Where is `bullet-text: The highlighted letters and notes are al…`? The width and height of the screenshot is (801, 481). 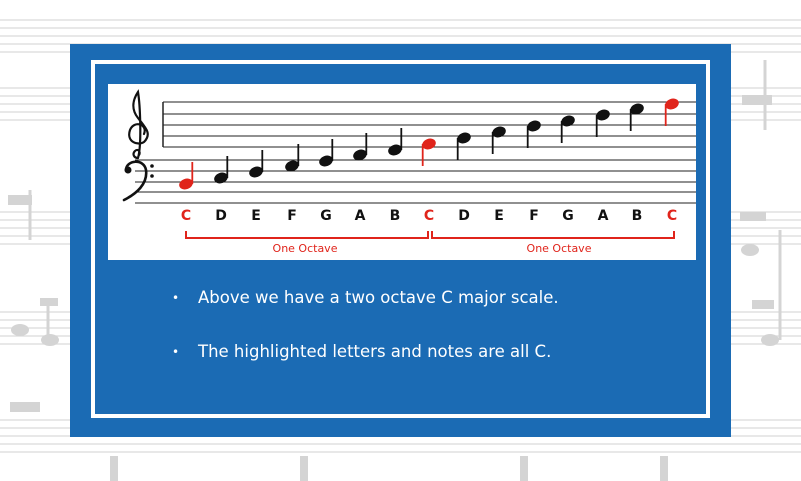
bullet-text: The highlighted letters and notes are al… is located at coordinates (375, 351).